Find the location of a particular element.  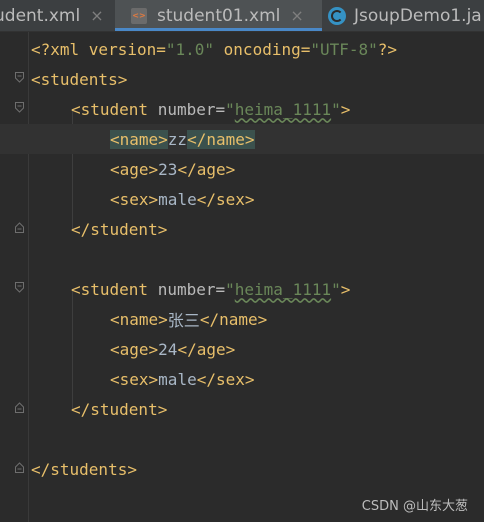

code-line: <students> is located at coordinates (242, 79).